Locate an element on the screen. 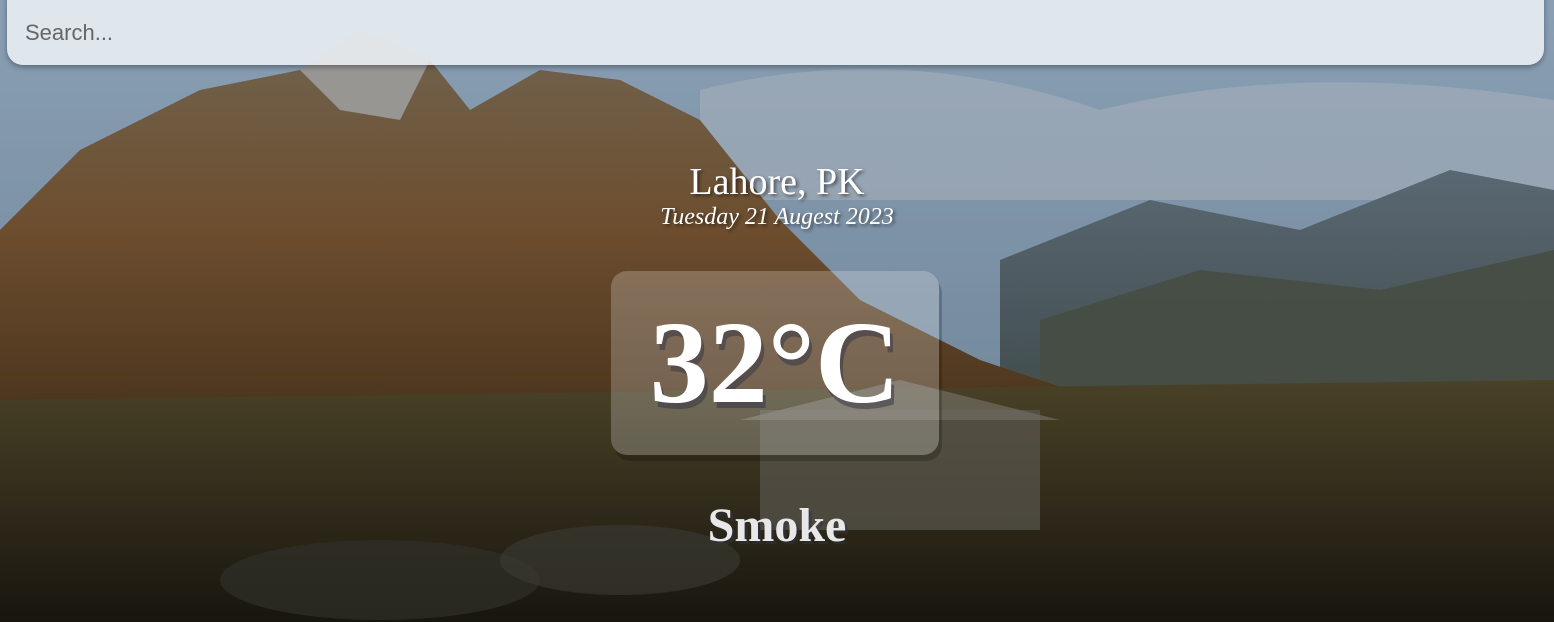 The height and width of the screenshot is (622, 1554). weather-condition: Smoke is located at coordinates (777, 525).